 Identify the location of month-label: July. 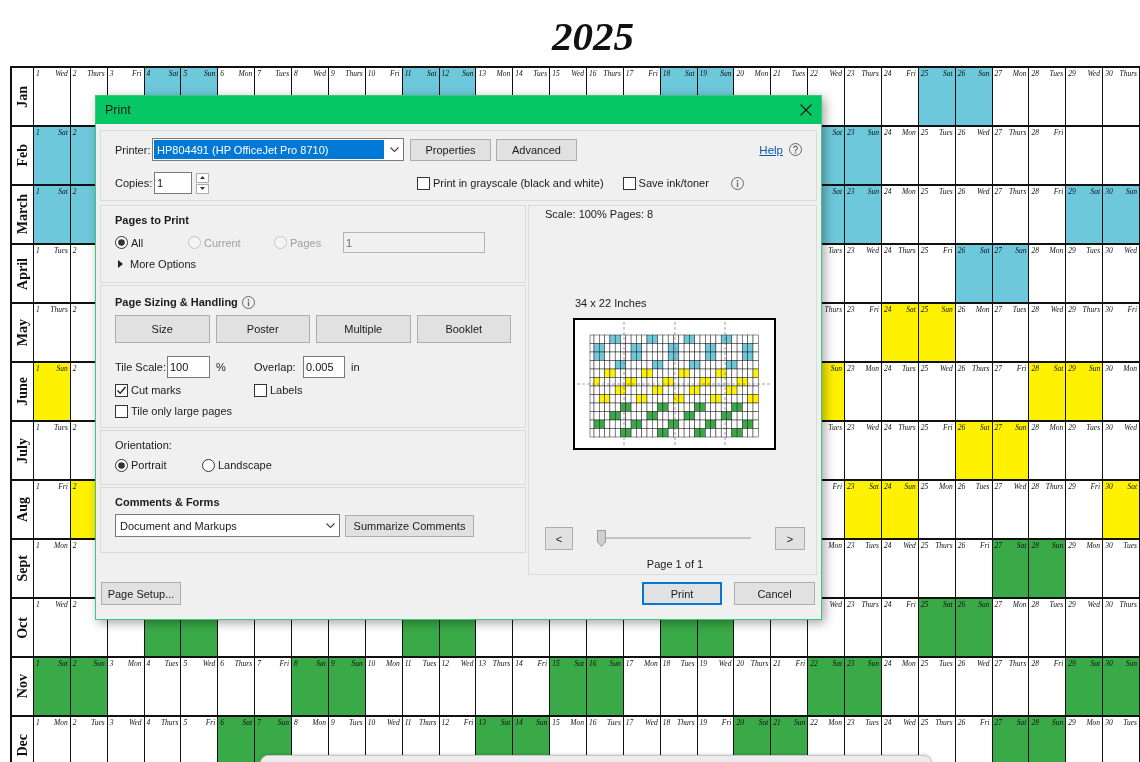
(22, 450).